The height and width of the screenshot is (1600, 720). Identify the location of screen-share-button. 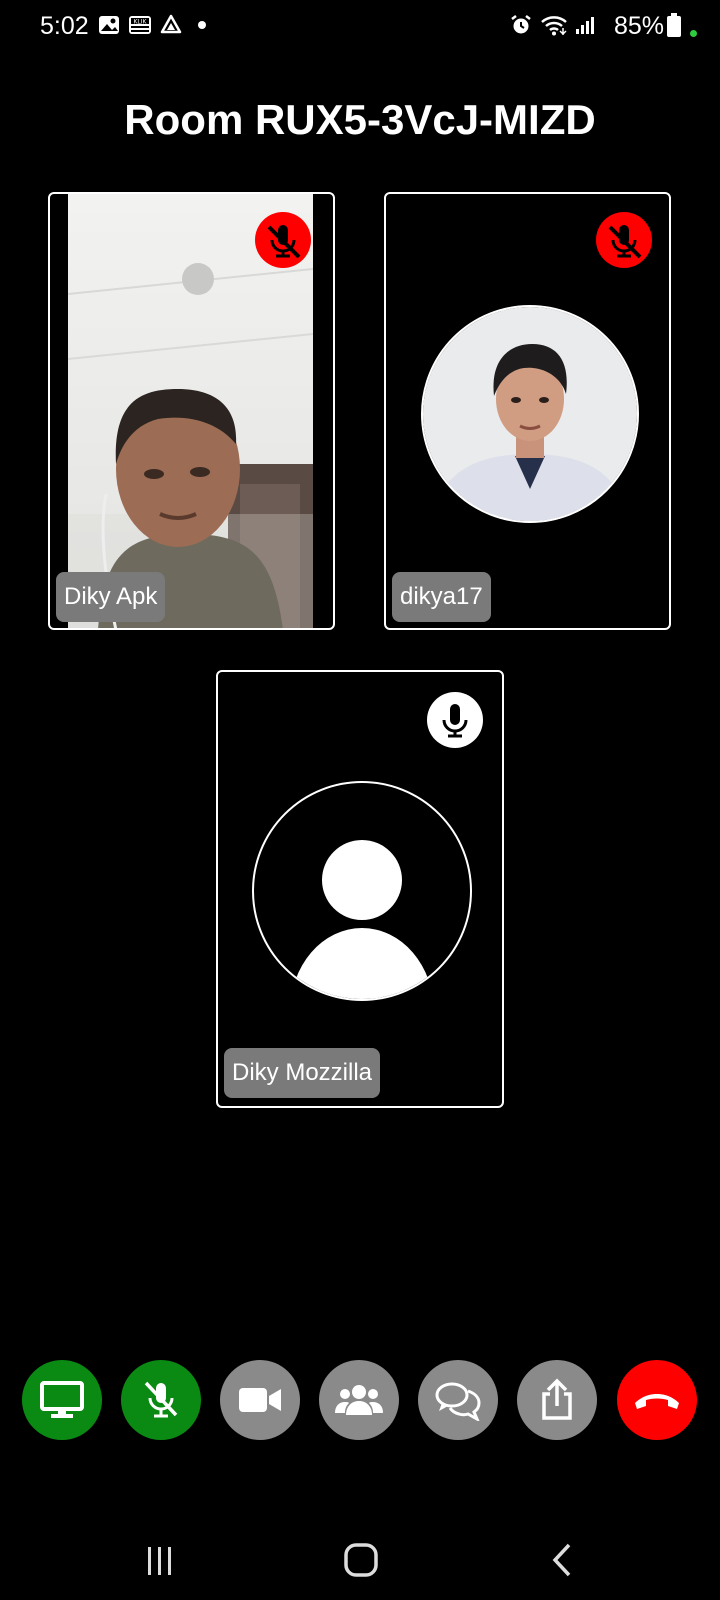
(62, 1400).